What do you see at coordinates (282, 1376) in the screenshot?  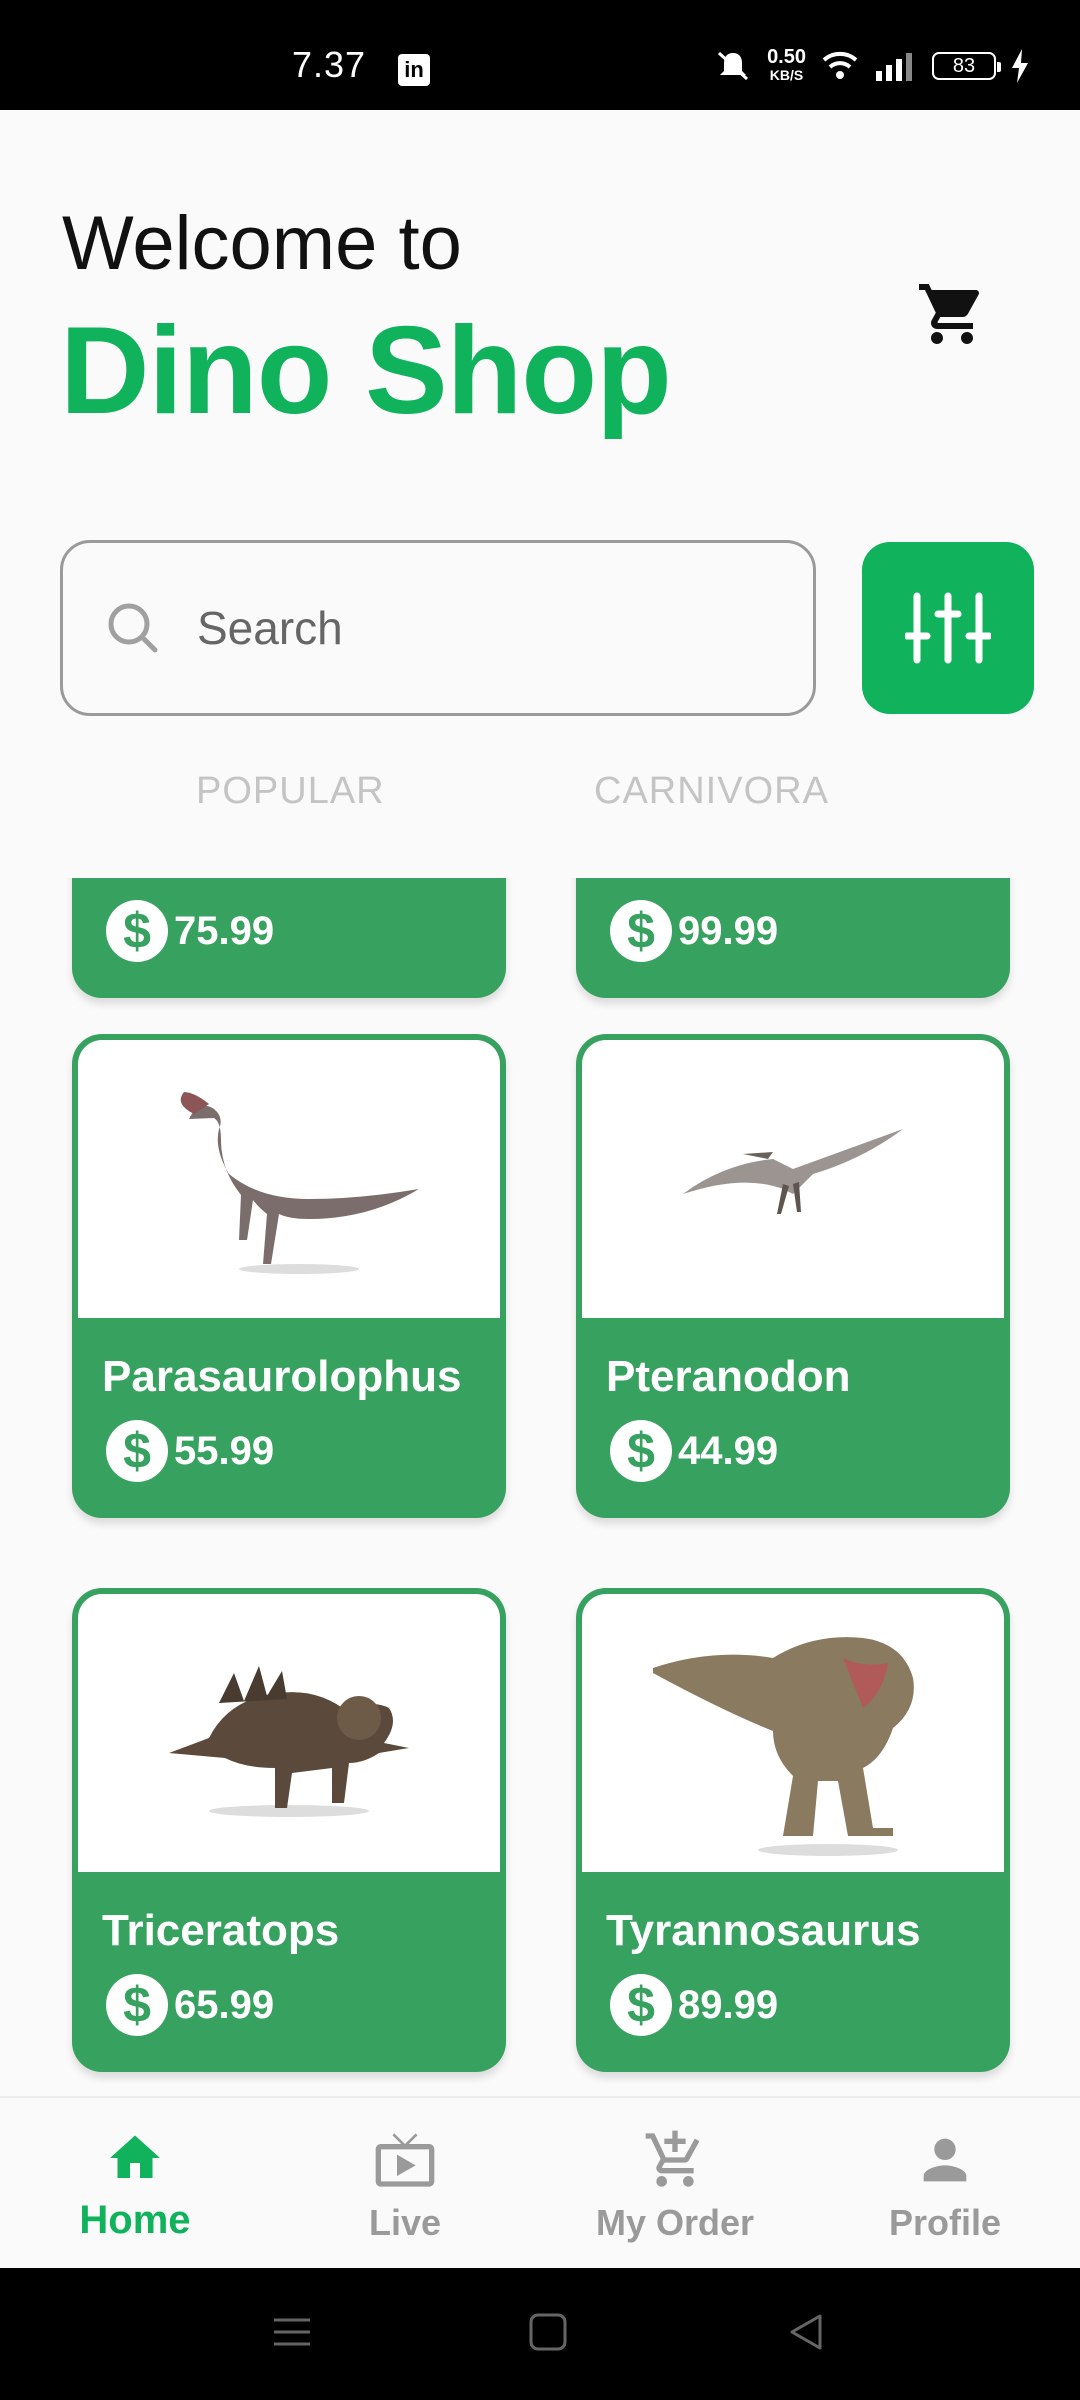 I see `product-name: Parasaurolophus` at bounding box center [282, 1376].